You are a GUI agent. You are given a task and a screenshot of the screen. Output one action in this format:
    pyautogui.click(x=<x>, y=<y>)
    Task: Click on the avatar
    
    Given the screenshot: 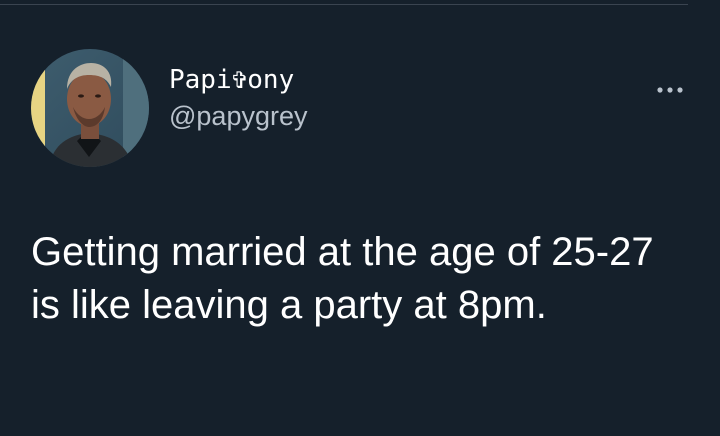 What is the action you would take?
    pyautogui.click(x=90, y=108)
    